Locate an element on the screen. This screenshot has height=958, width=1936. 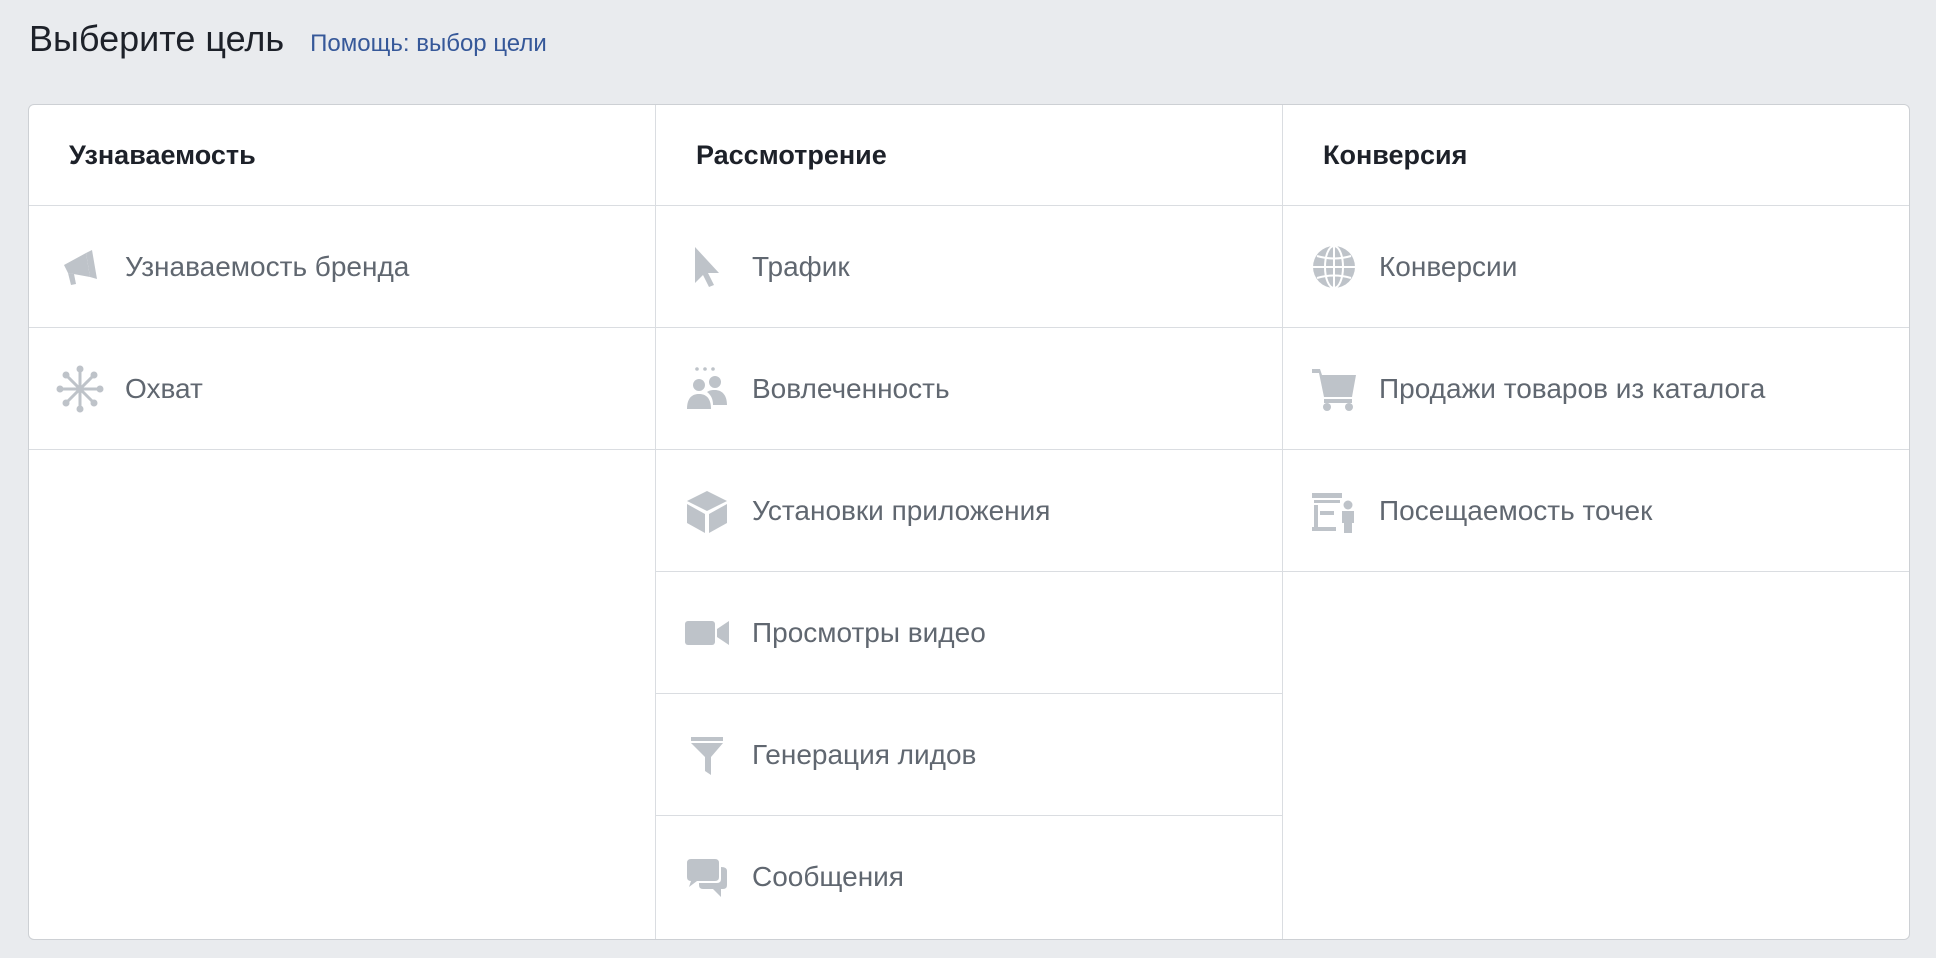
column-title: Конверсия is located at coordinates (1596, 155).